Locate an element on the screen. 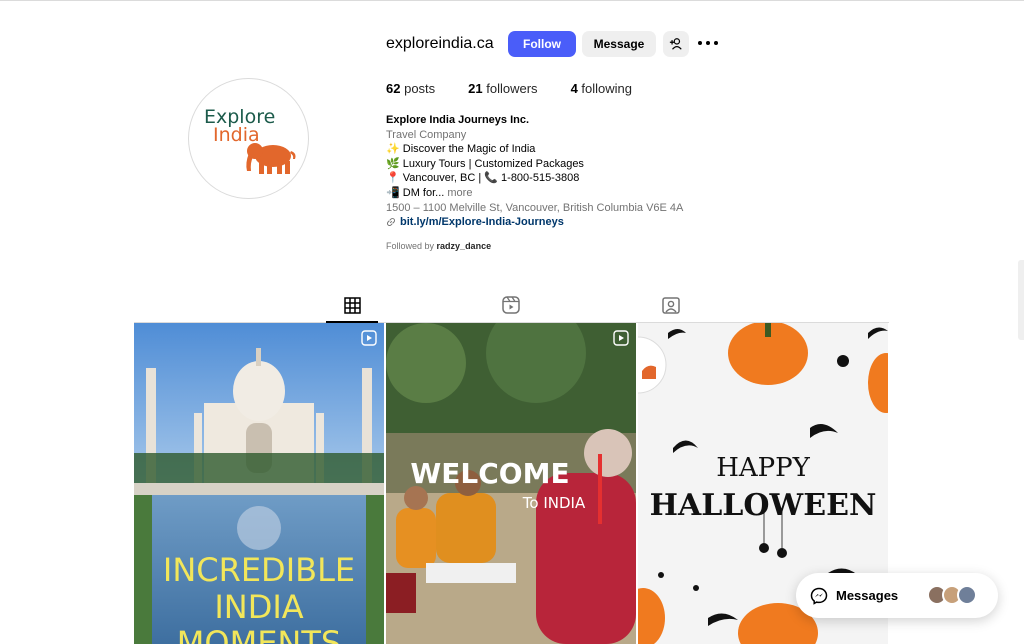  followers-stat: 21 followers is located at coordinates (502, 88).